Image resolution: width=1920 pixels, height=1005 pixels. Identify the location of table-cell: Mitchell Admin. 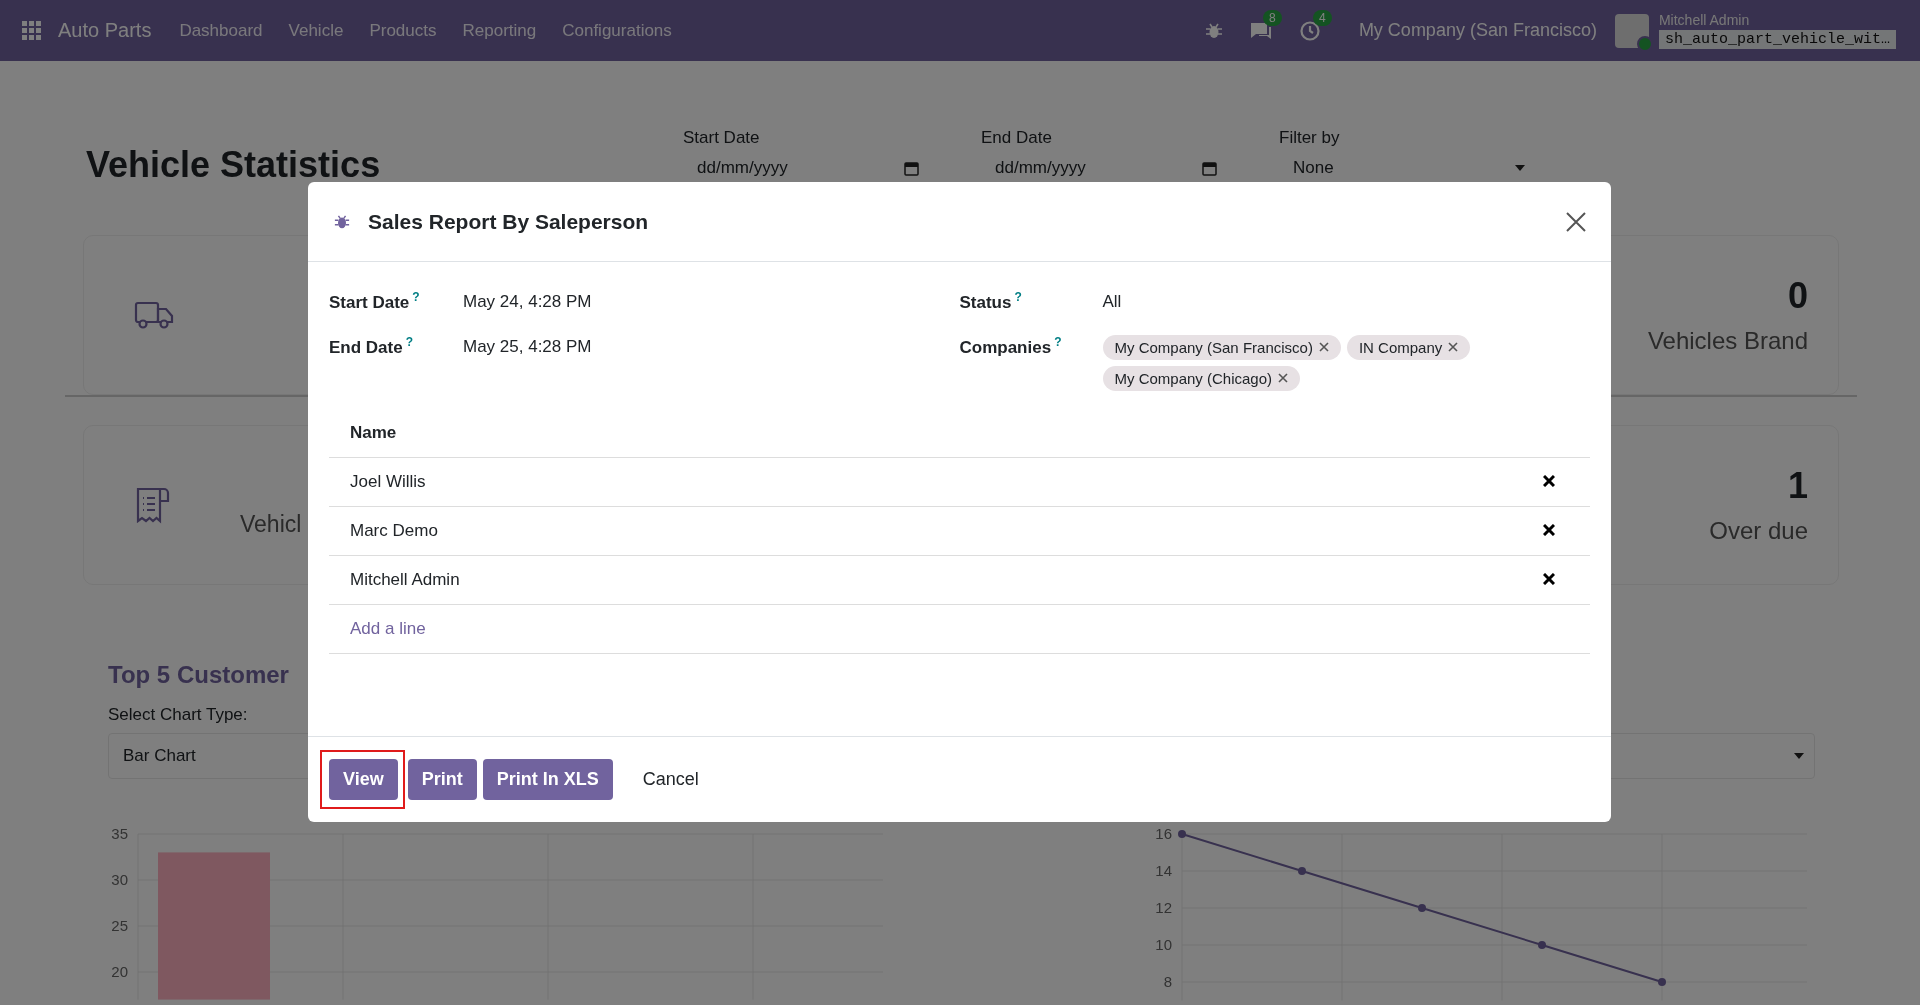
(918, 580).